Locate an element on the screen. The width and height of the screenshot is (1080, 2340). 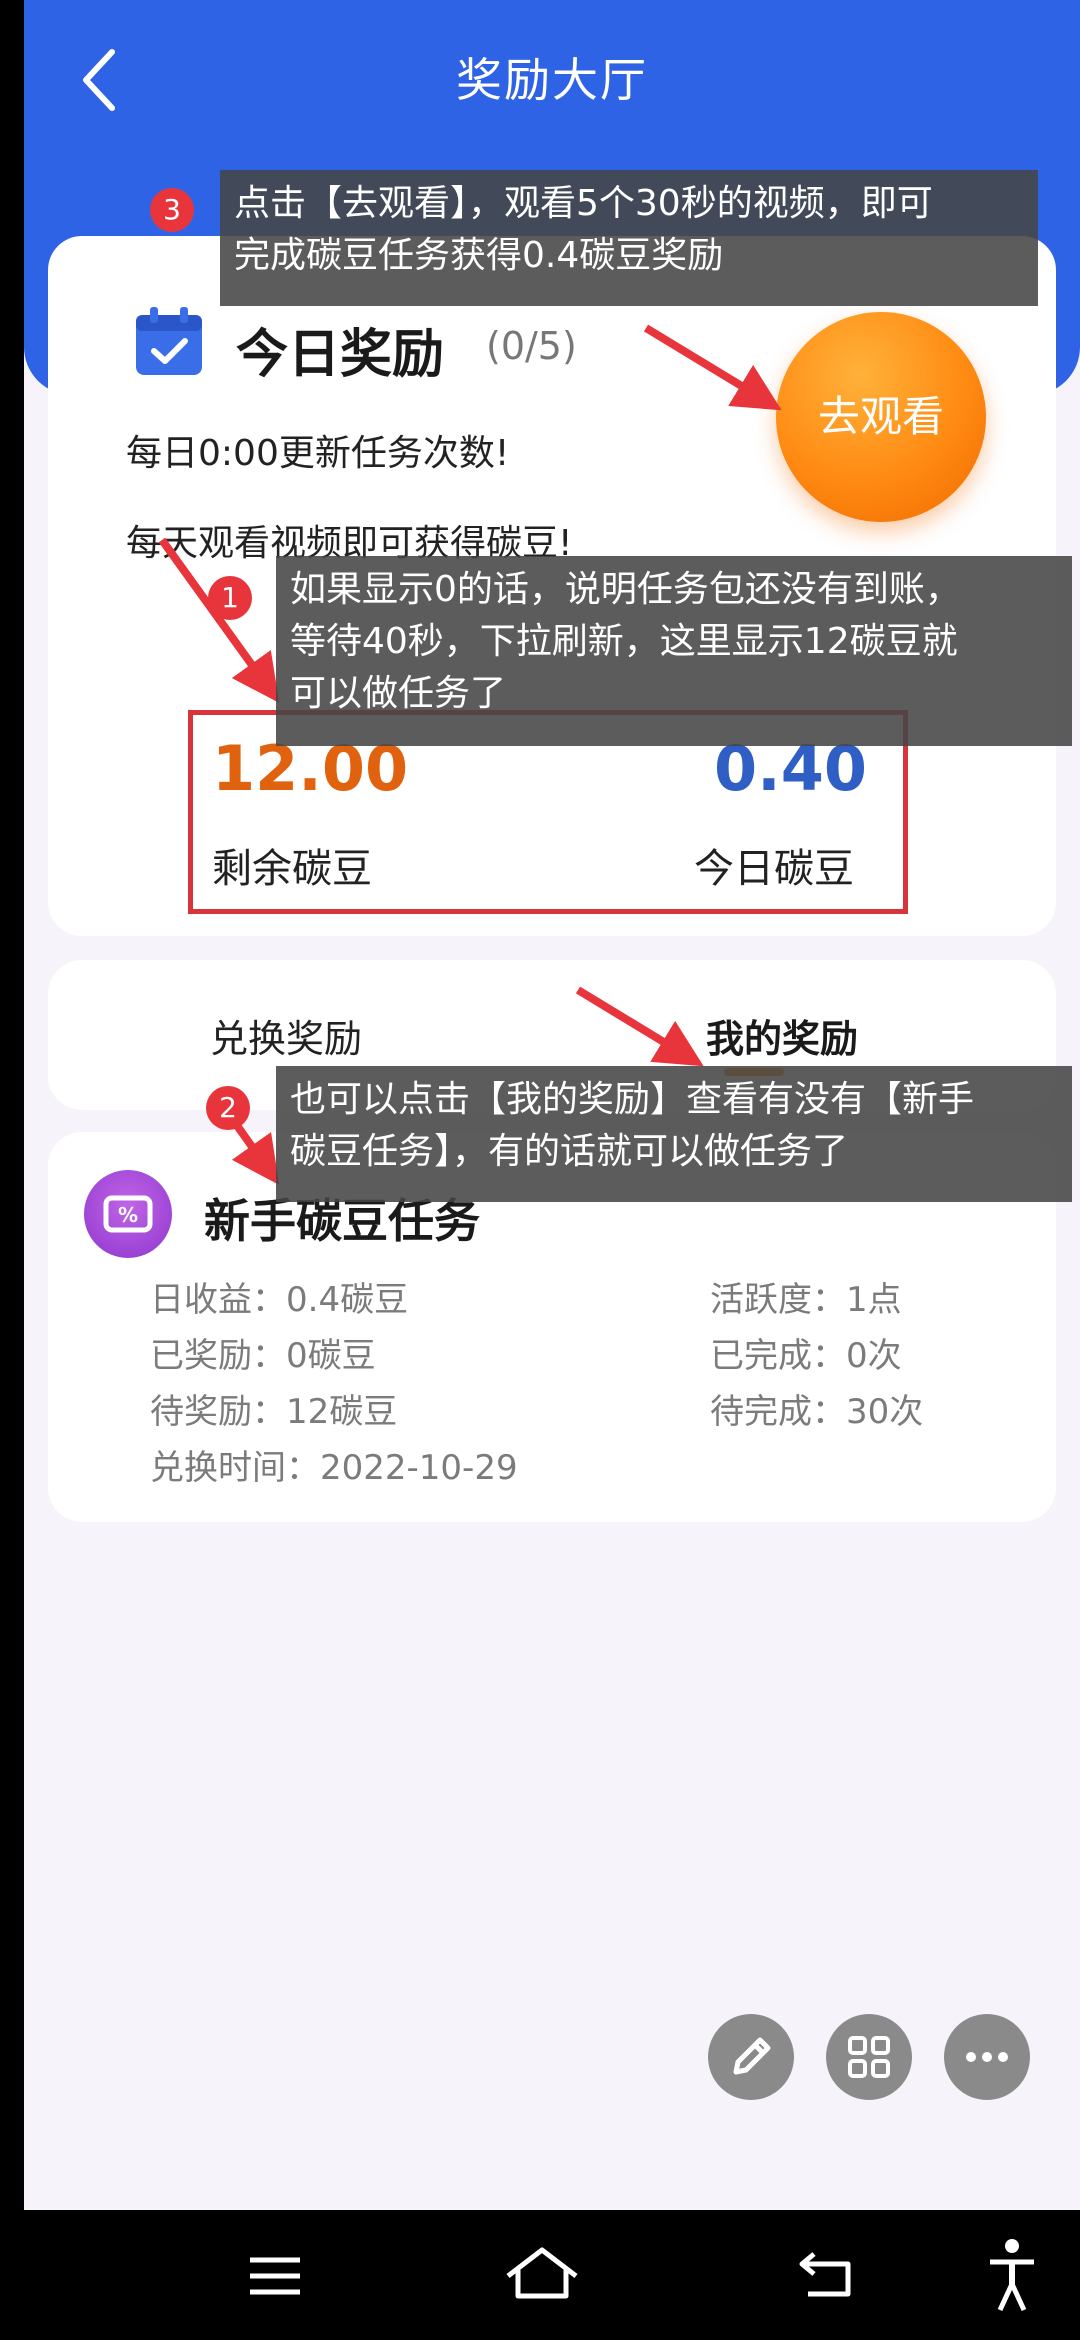
annotation-note-3-line2: 完成碳豆任务获得0.4碳豆奖励 is located at coordinates (479, 255).